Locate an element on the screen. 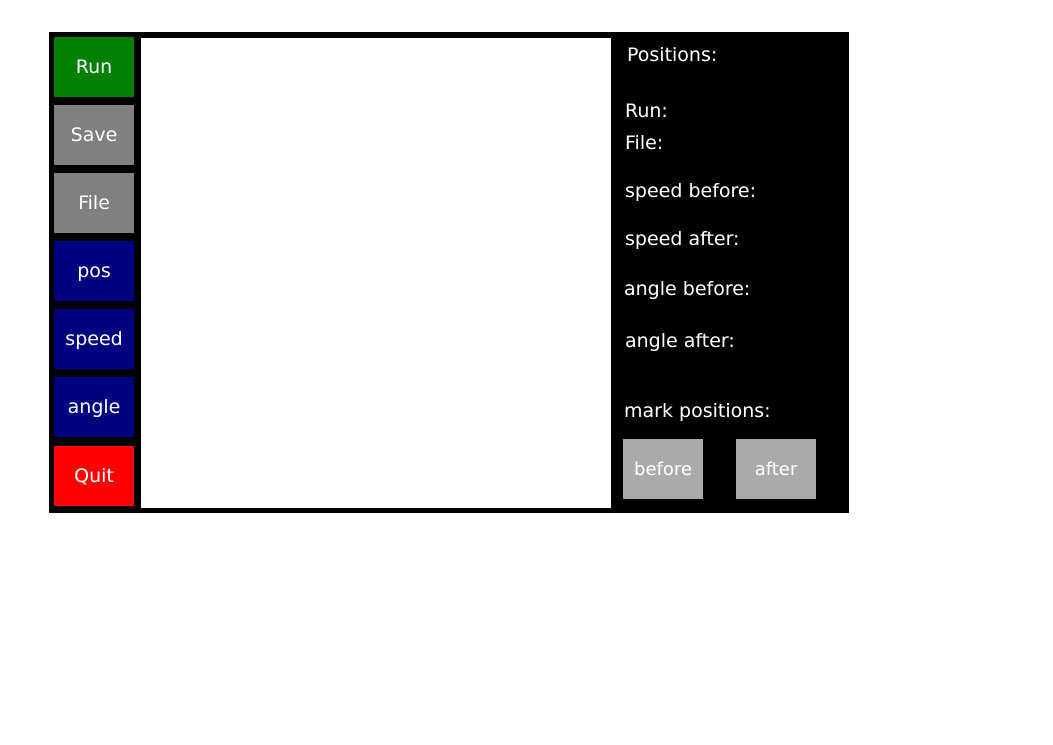 The image size is (1053, 745). save-button: Save is located at coordinates (94, 135).